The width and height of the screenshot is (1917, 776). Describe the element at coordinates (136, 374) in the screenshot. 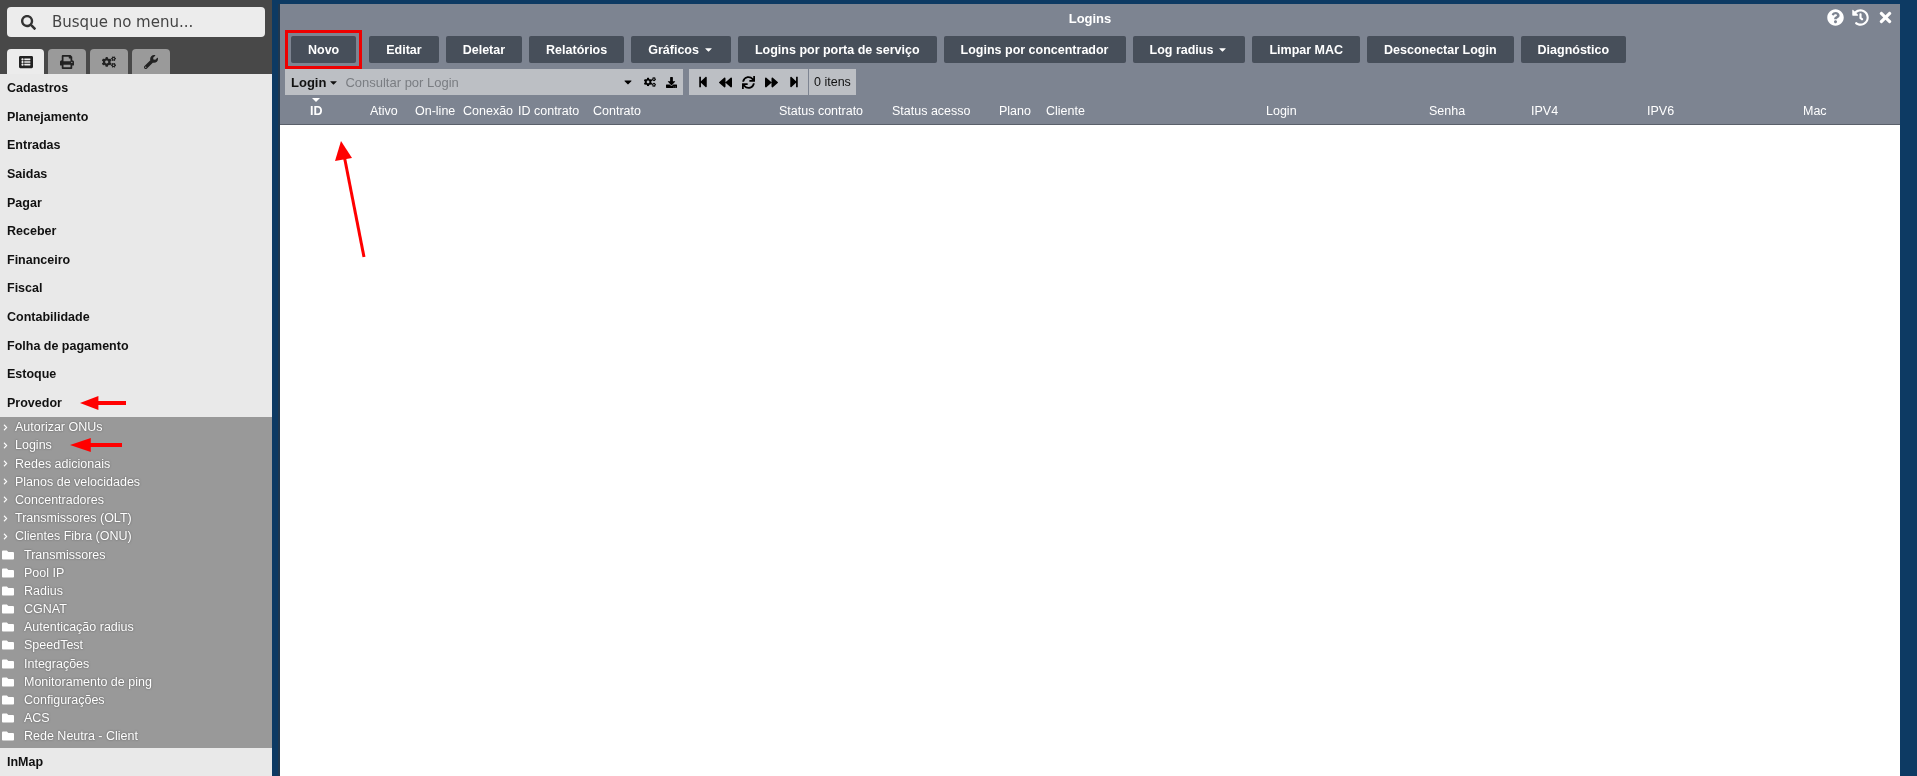

I see `menu-item: Estoque` at that location.